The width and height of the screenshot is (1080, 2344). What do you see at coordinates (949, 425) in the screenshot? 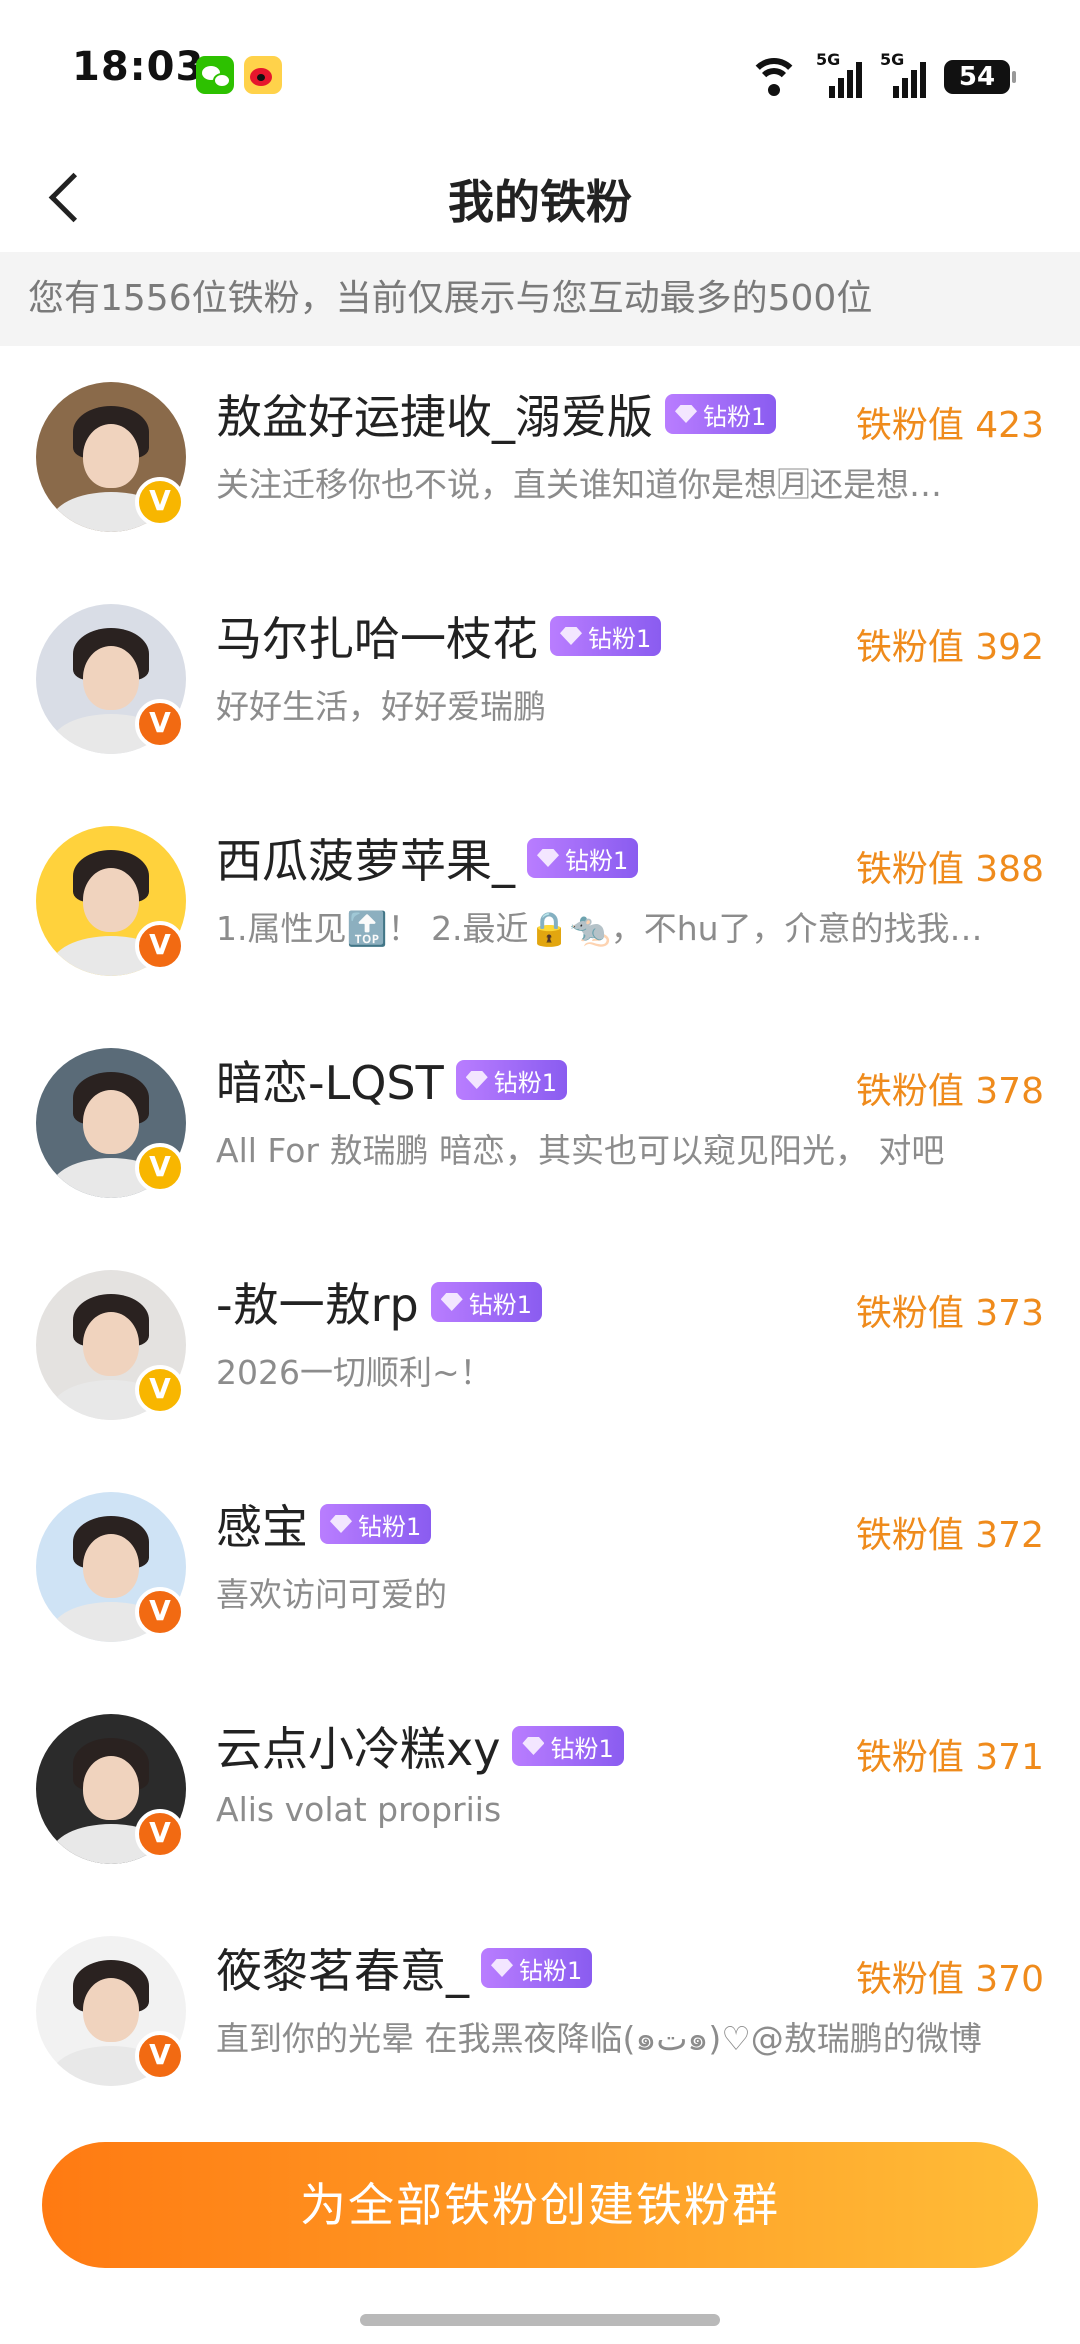
I see `fan-score: 铁粉值 423` at bounding box center [949, 425].